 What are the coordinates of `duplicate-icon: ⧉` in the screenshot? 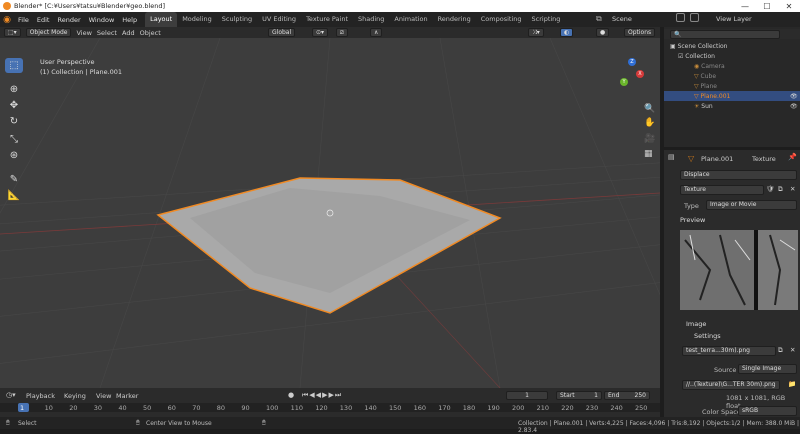 It's located at (780, 189).